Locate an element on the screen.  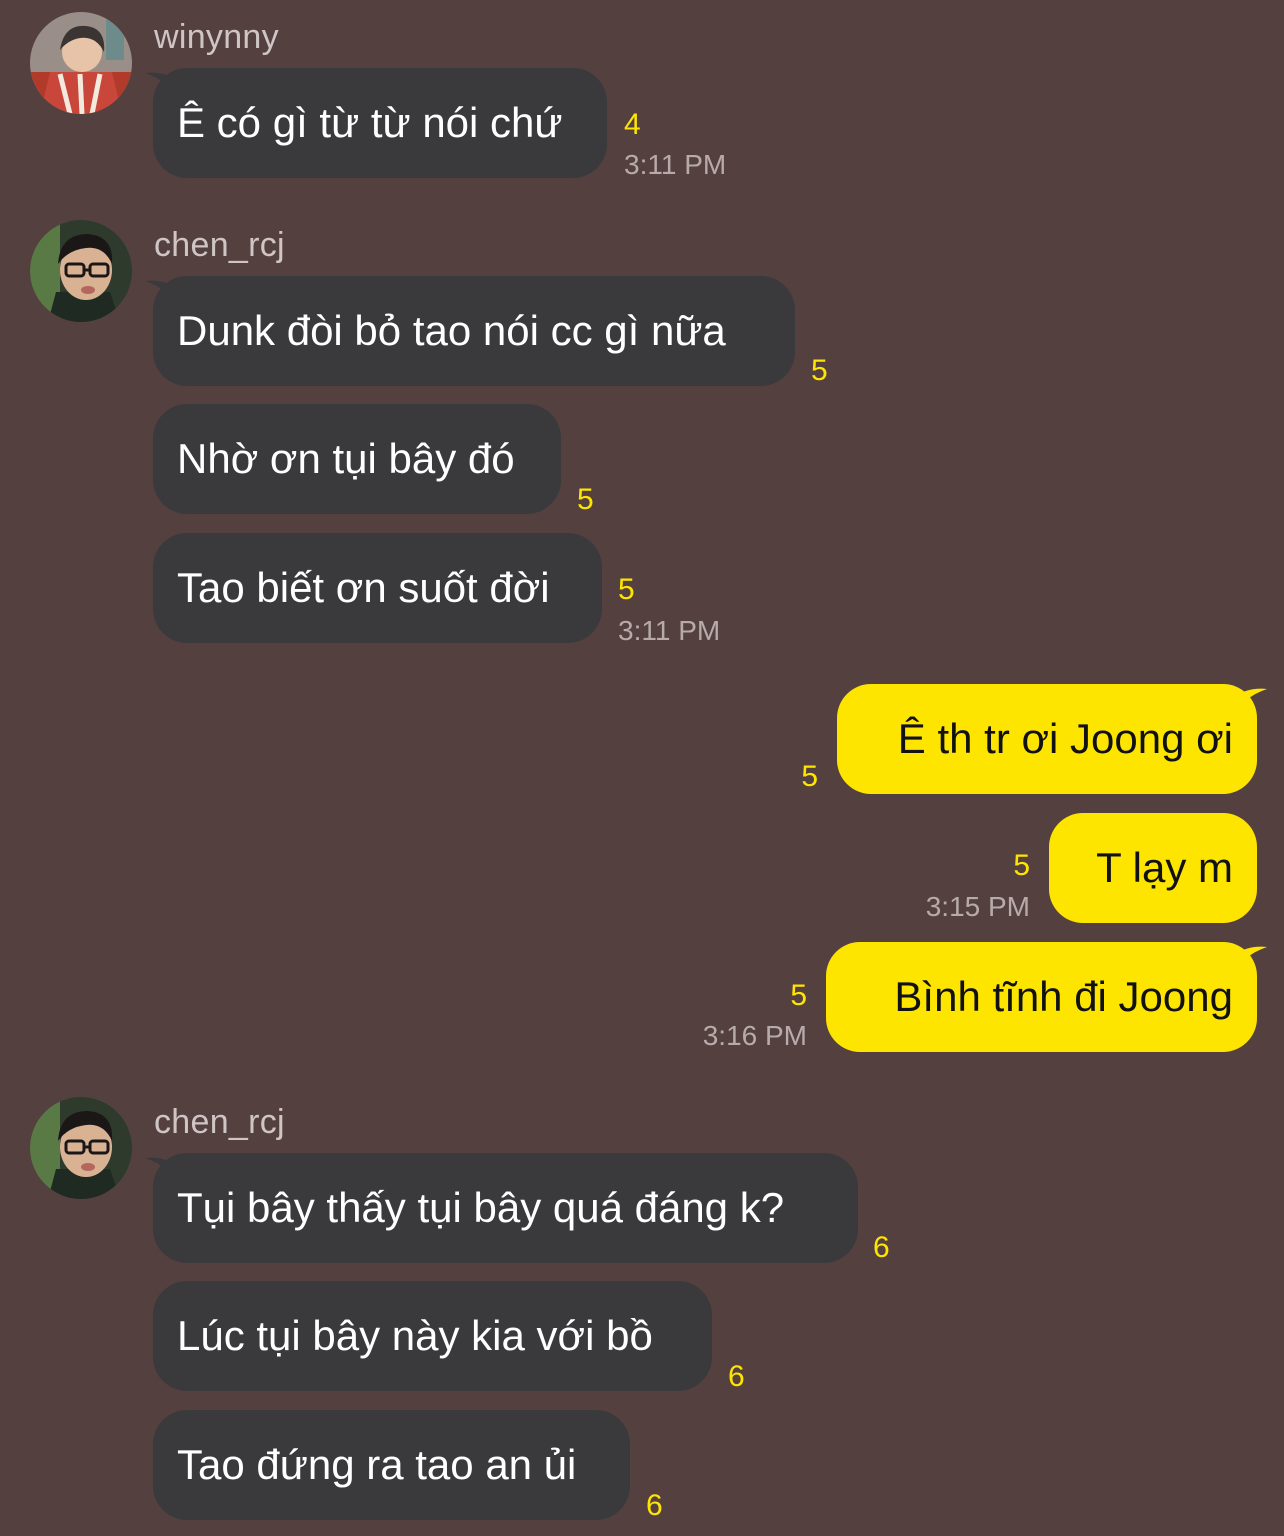
message-bubble: Nhờ ơn tụi bây đó is located at coordinates (357, 459).